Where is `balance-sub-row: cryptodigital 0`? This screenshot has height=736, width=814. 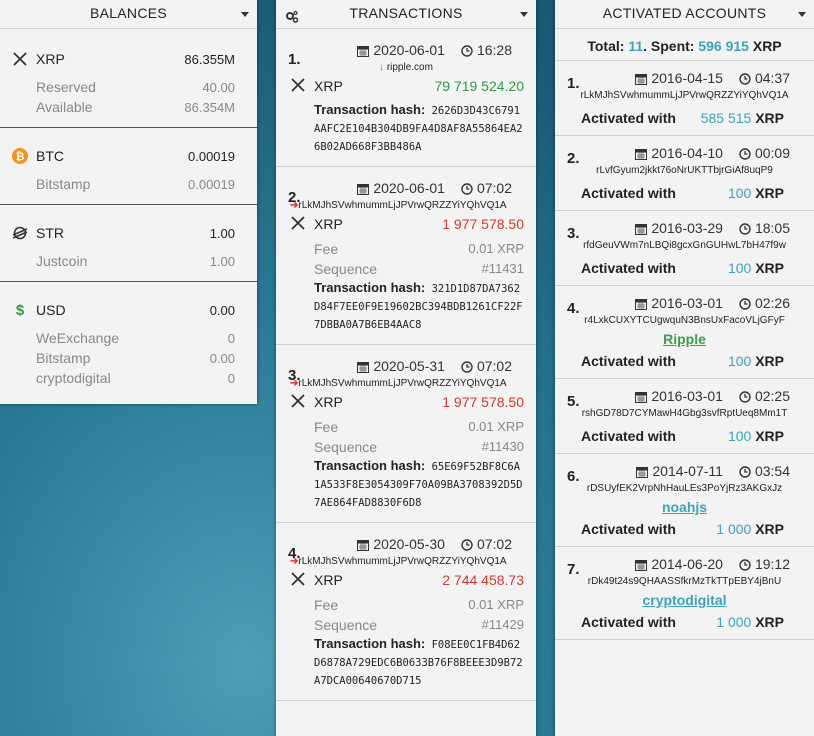 balance-sub-row: cryptodigital 0 is located at coordinates (123, 378).